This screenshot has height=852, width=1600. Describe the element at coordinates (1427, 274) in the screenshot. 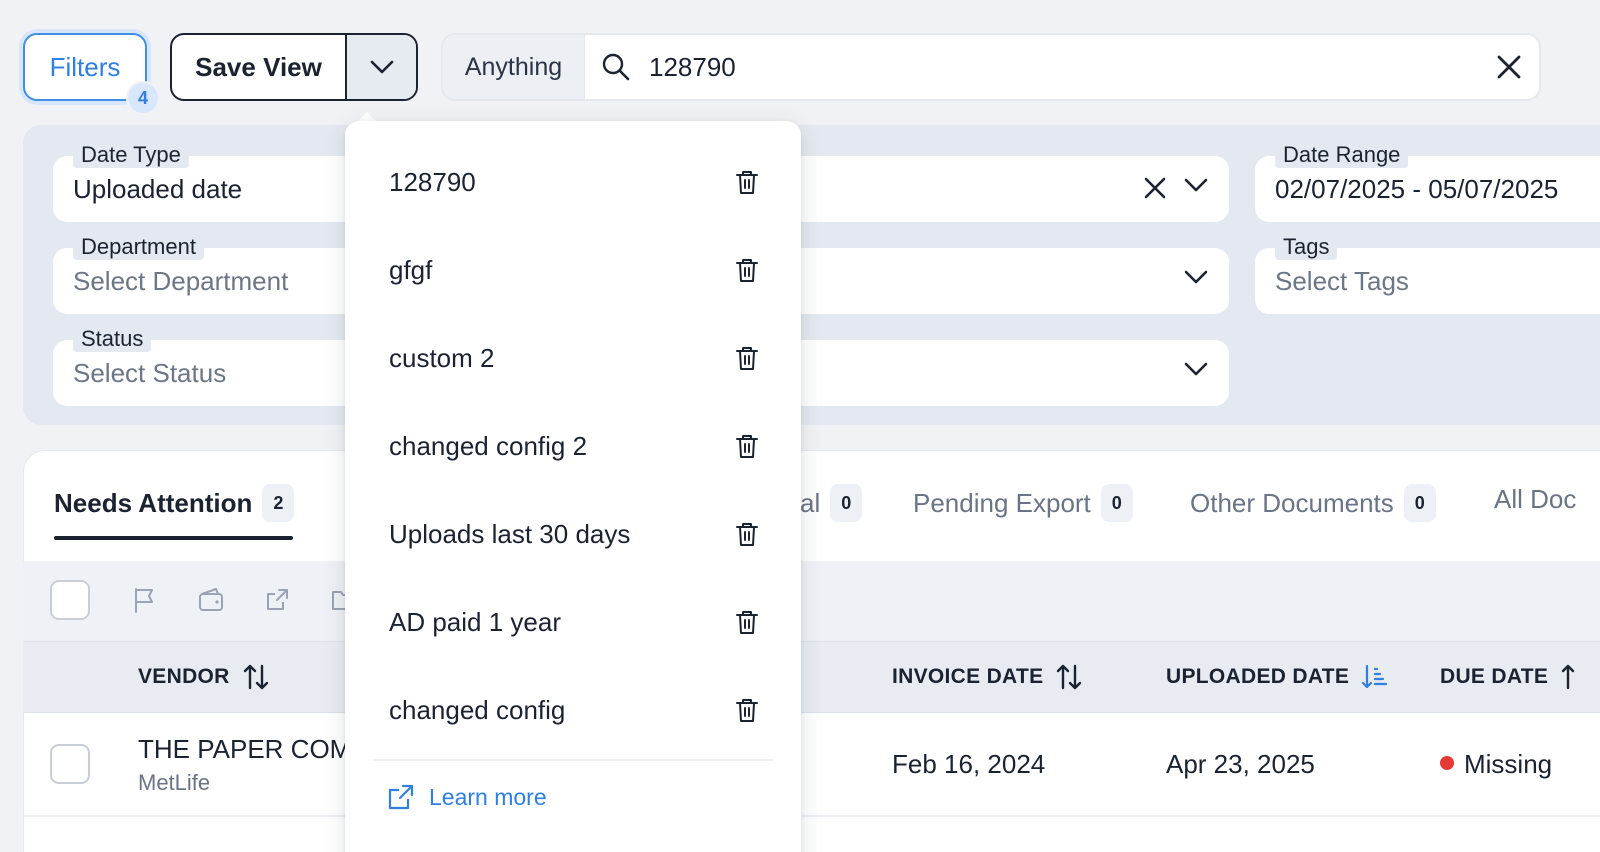

I see `tags-select: Tags Select Tags` at that location.